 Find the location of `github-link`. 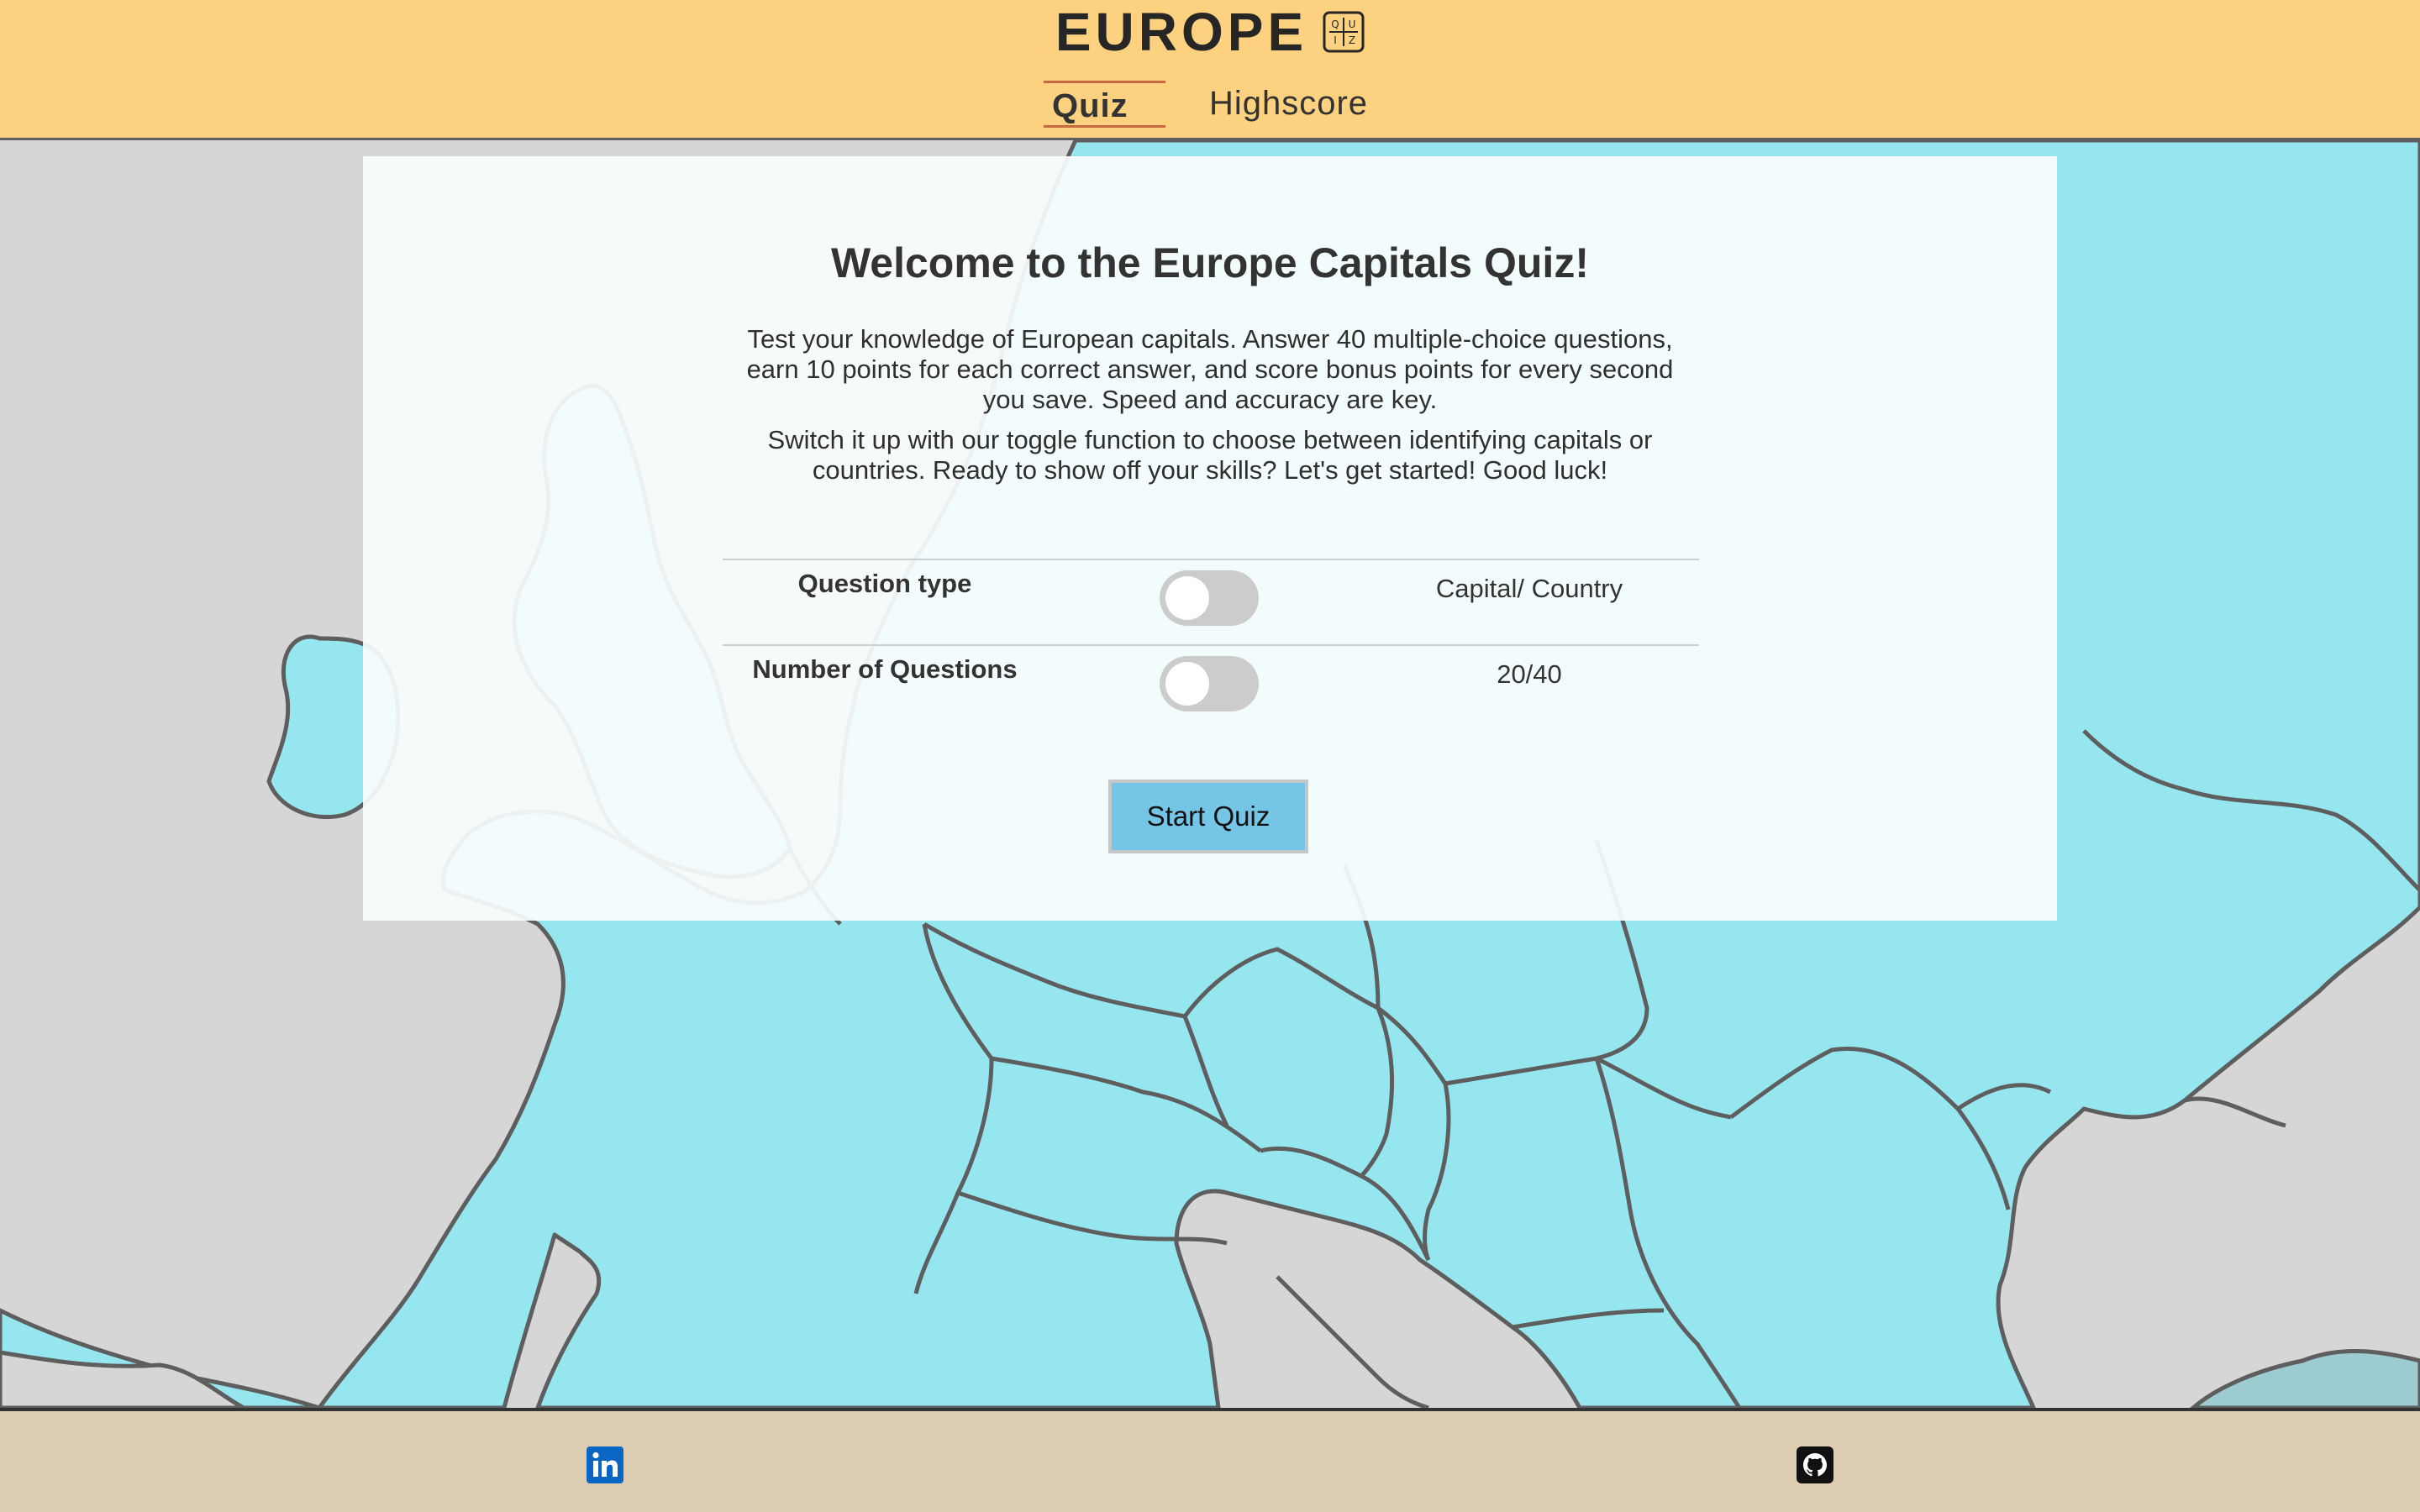

github-link is located at coordinates (1815, 1464).